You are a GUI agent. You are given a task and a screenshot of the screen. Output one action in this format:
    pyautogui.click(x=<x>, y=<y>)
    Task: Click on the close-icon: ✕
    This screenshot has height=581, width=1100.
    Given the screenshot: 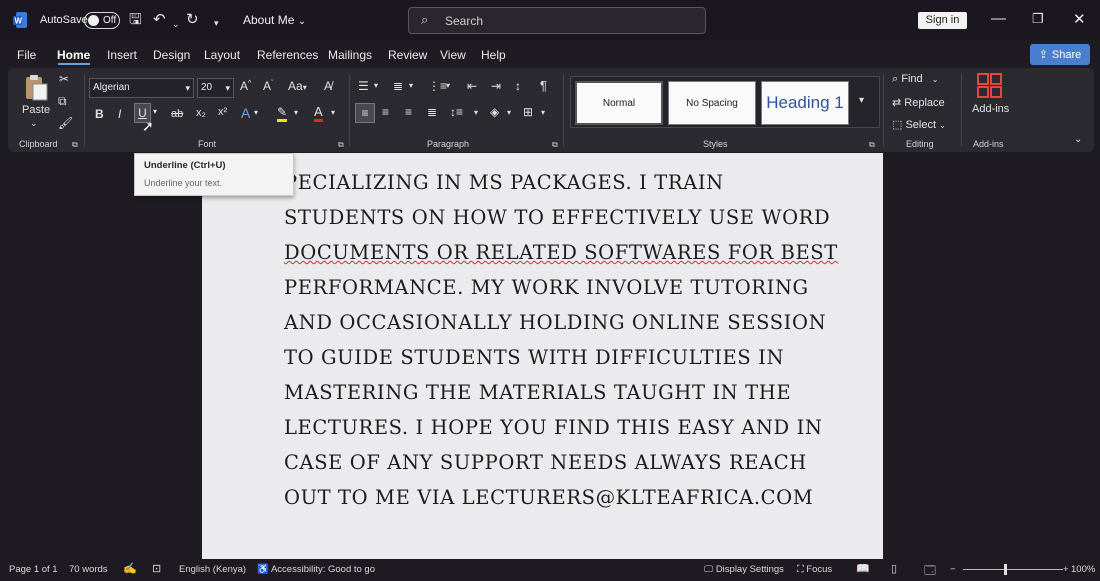 What is the action you would take?
    pyautogui.click(x=1079, y=19)
    